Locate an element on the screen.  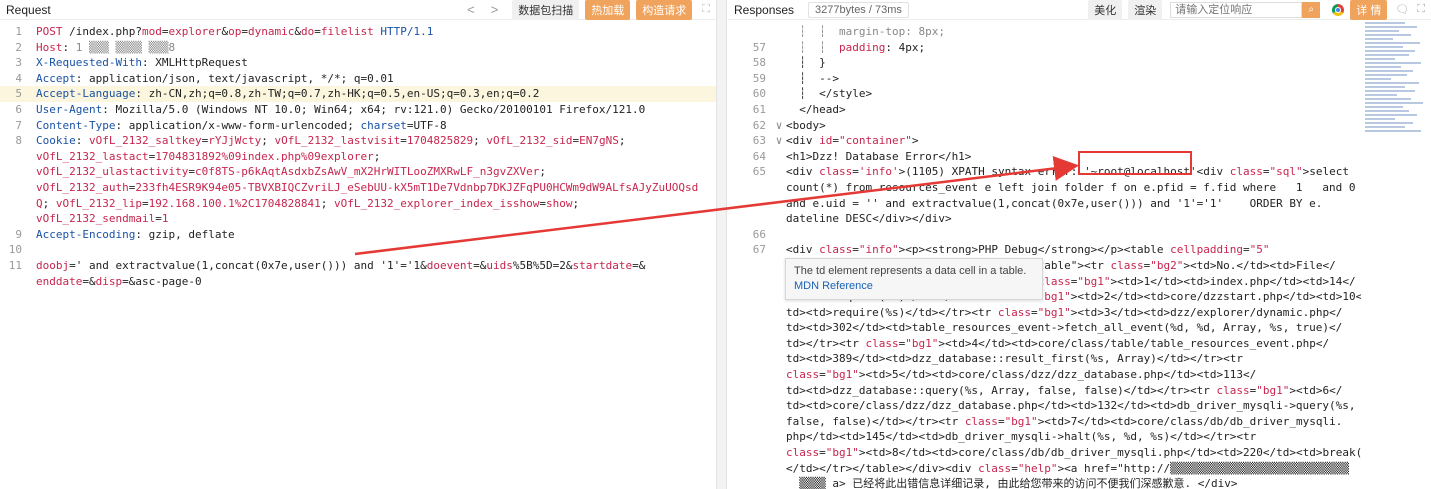
code-token: class is located at coordinates (836, 250).